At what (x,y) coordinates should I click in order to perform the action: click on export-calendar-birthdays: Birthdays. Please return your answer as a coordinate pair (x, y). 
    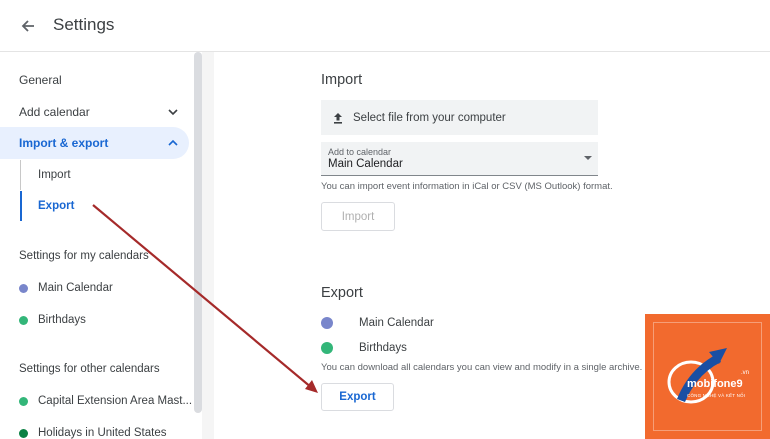
    Looking at the image, I should click on (364, 348).